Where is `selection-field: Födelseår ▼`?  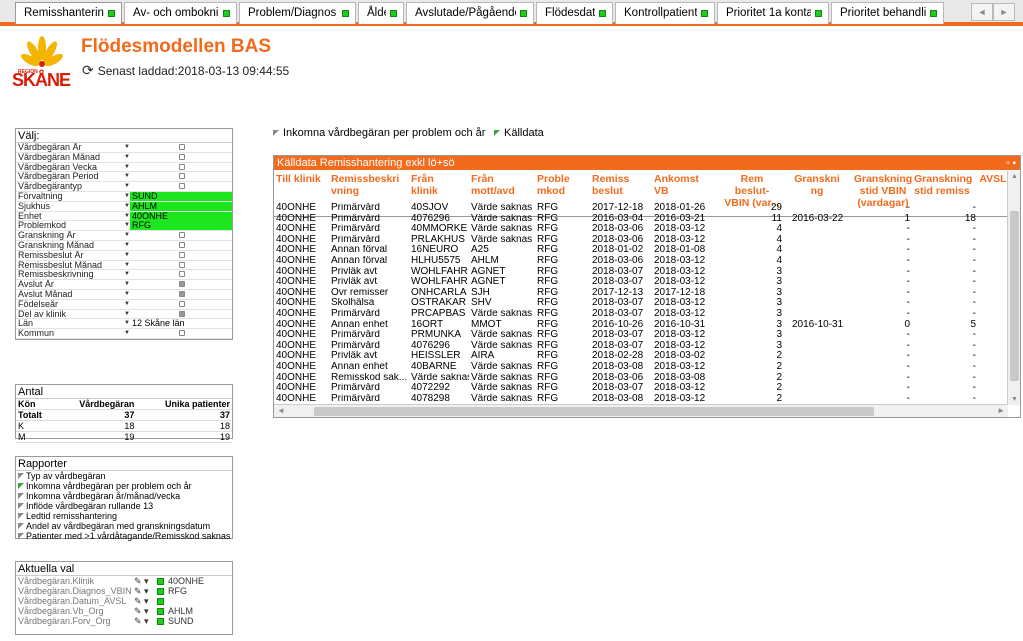
selection-field: Födelseår ▼ is located at coordinates (124, 305).